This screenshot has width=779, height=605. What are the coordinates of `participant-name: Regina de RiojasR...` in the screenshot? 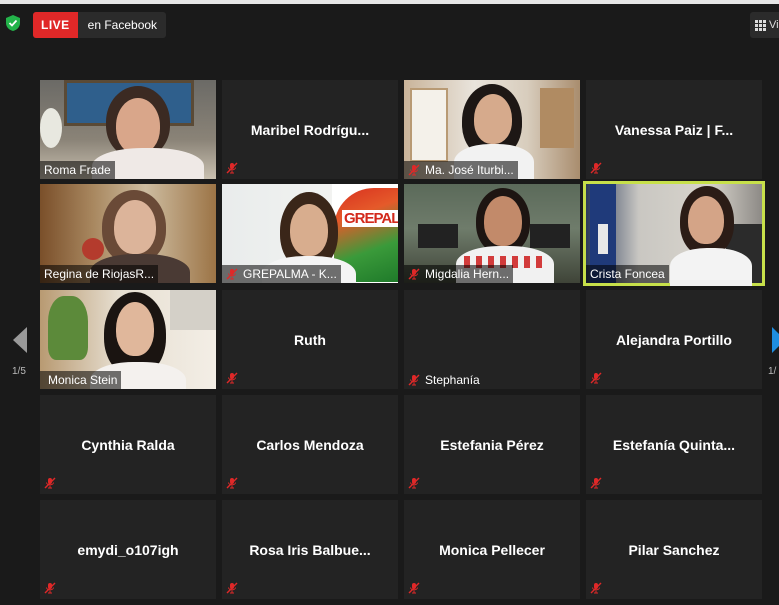 It's located at (99, 274).